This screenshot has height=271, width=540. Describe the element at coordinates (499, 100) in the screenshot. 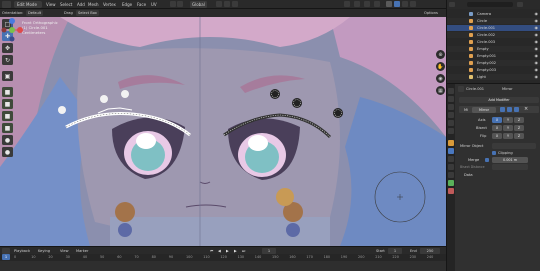

I see `add-modifier-button: Add Modifier` at that location.